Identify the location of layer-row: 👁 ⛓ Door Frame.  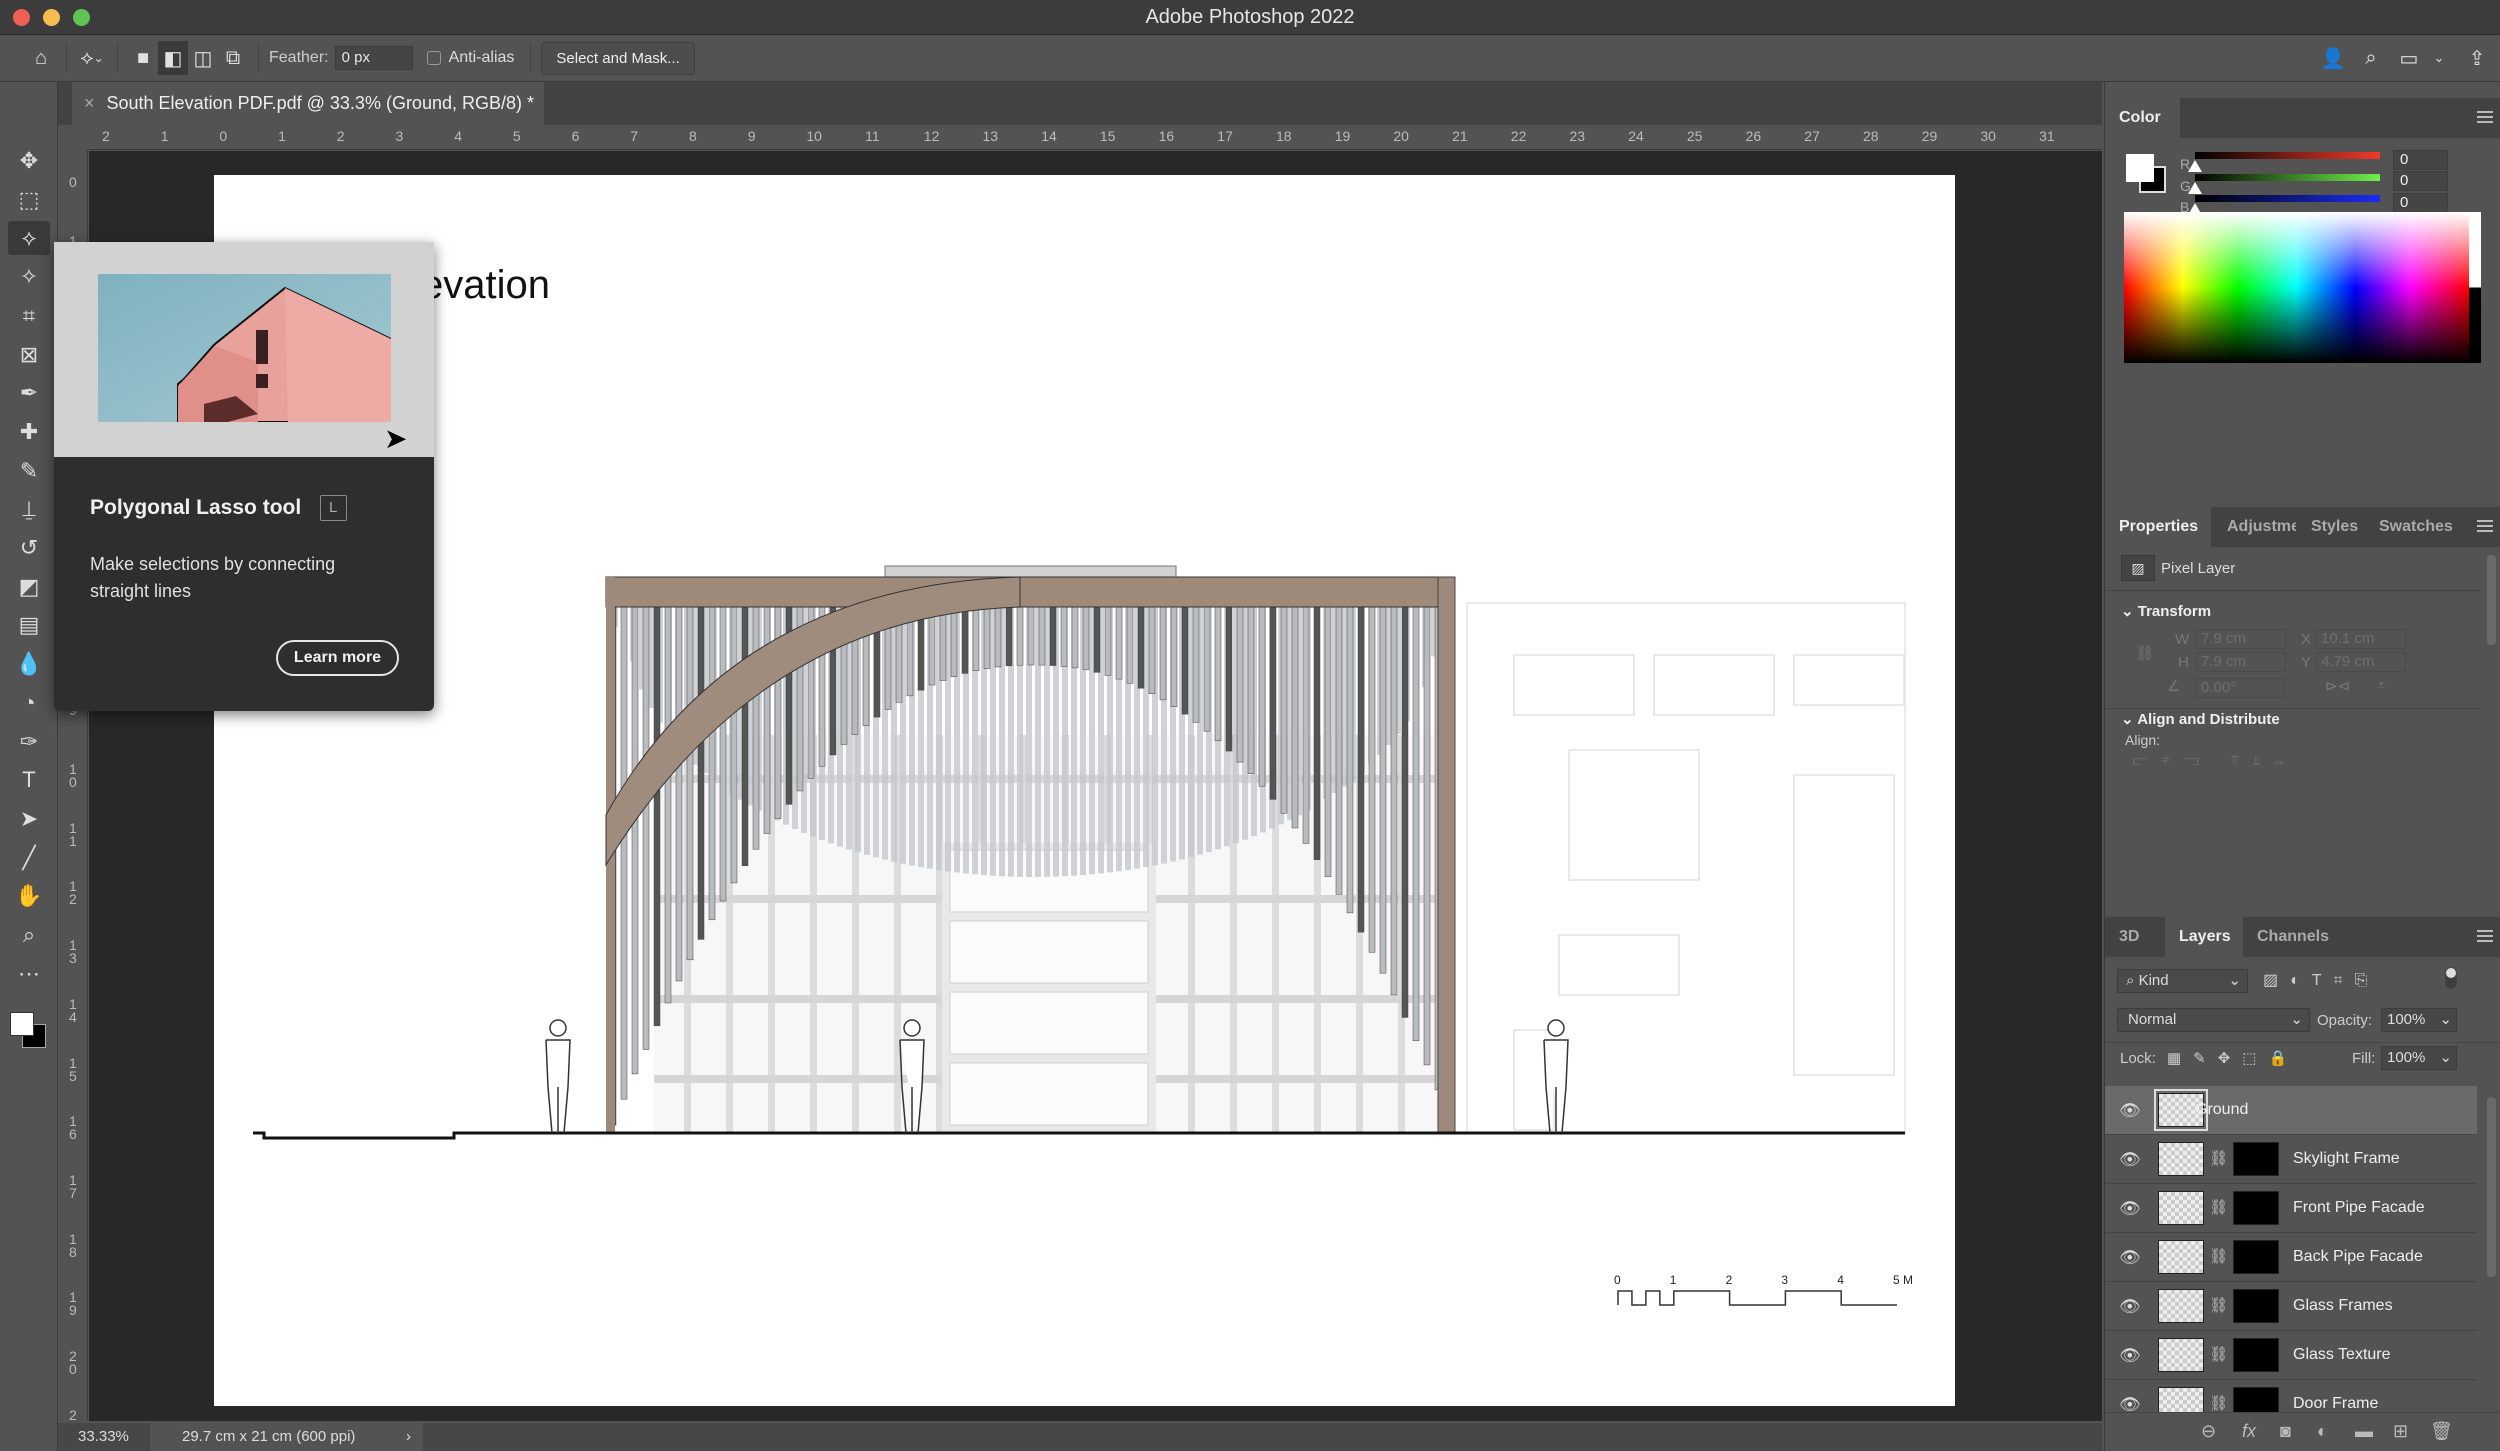
(2291, 1398).